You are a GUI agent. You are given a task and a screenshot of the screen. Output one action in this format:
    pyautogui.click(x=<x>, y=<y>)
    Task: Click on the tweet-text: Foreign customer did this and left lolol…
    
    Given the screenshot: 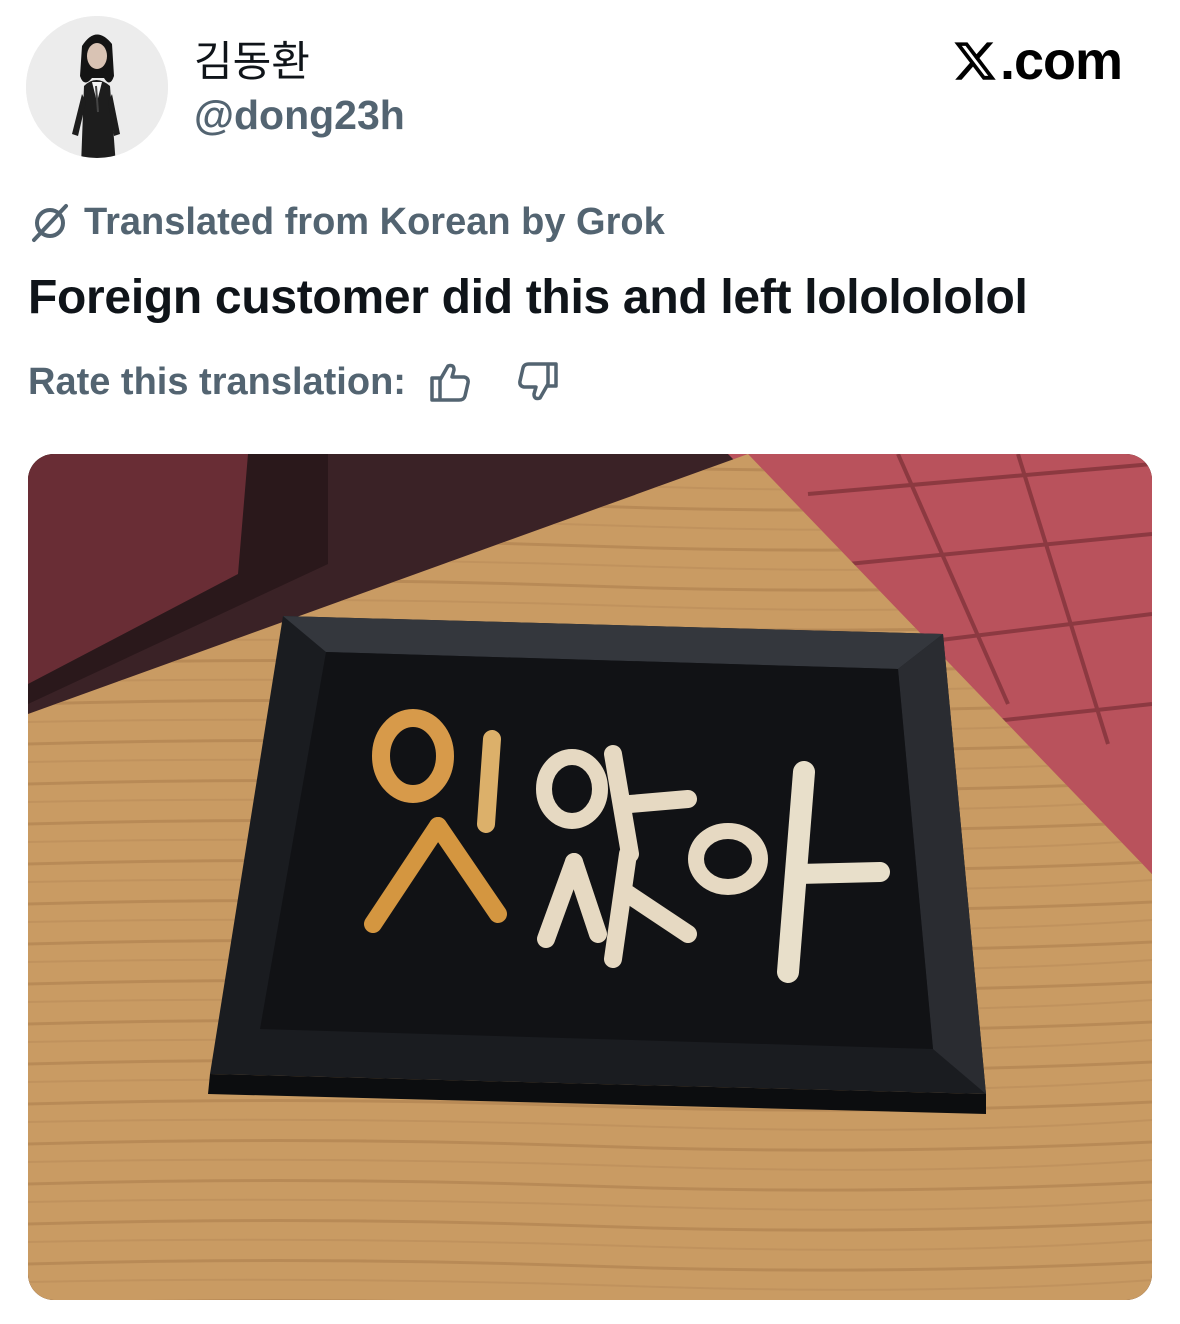 What is the action you would take?
    pyautogui.click(x=528, y=297)
    